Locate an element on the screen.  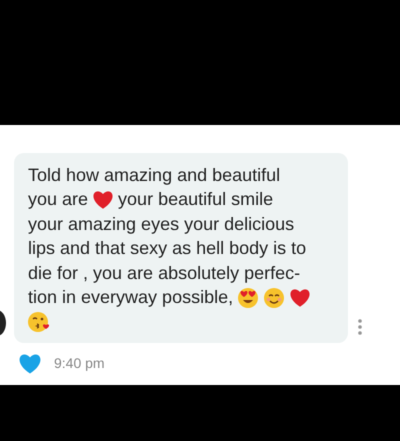
message-text: die for , you are absolutely perfec- is located at coordinates (164, 273).